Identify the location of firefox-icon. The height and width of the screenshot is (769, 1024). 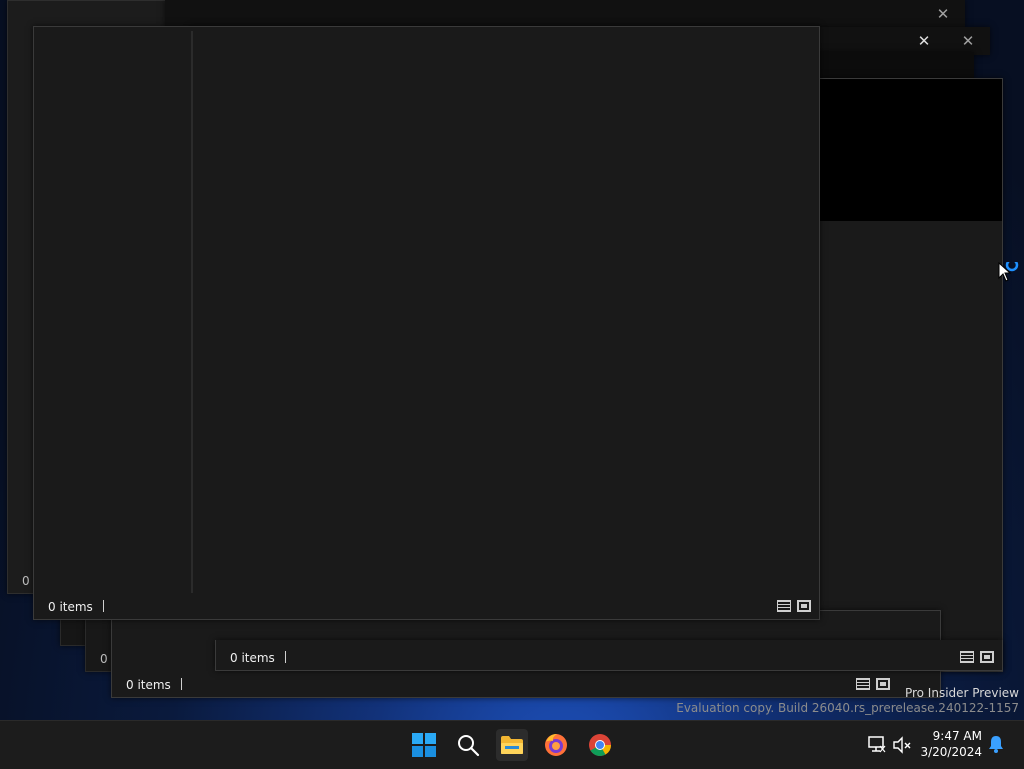
(556, 745).